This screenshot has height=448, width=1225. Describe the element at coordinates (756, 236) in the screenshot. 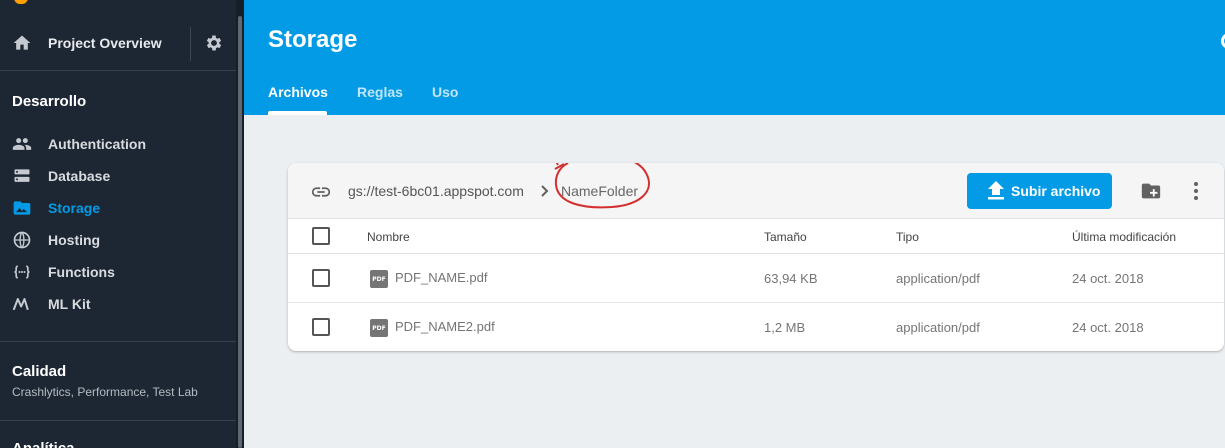

I see `table-header: Nombre Tamaño Tipo Última modificación` at that location.